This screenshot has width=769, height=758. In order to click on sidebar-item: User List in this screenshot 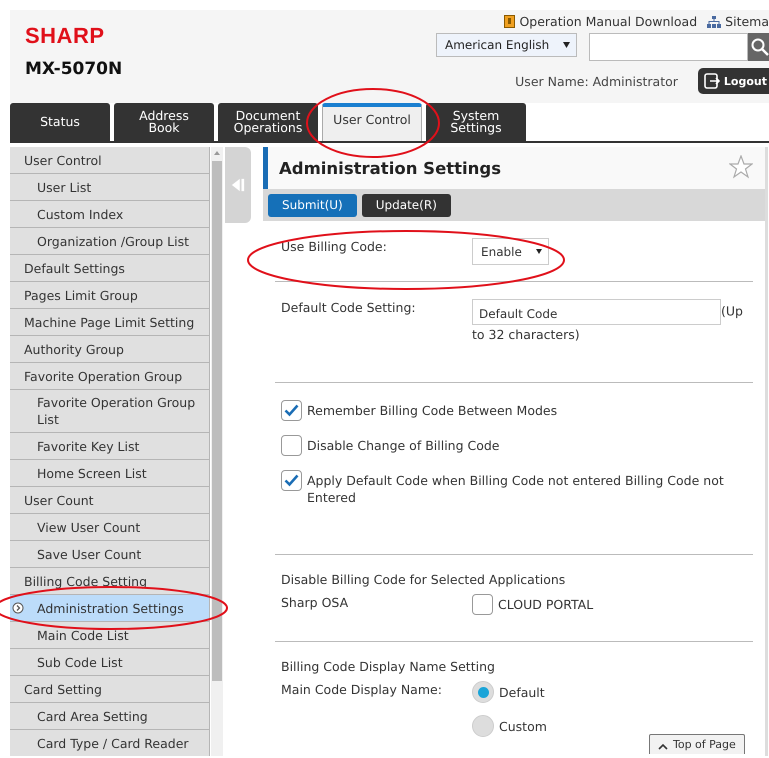, I will do `click(110, 187)`.